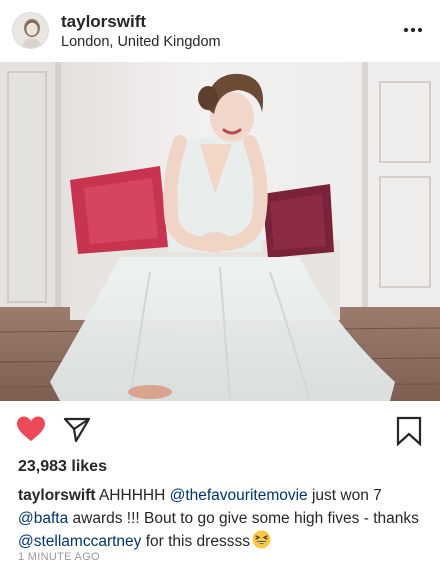 The width and height of the screenshot is (440, 568). Describe the element at coordinates (195, 541) in the screenshot. I see `caption-text-4: for this dressss` at that location.